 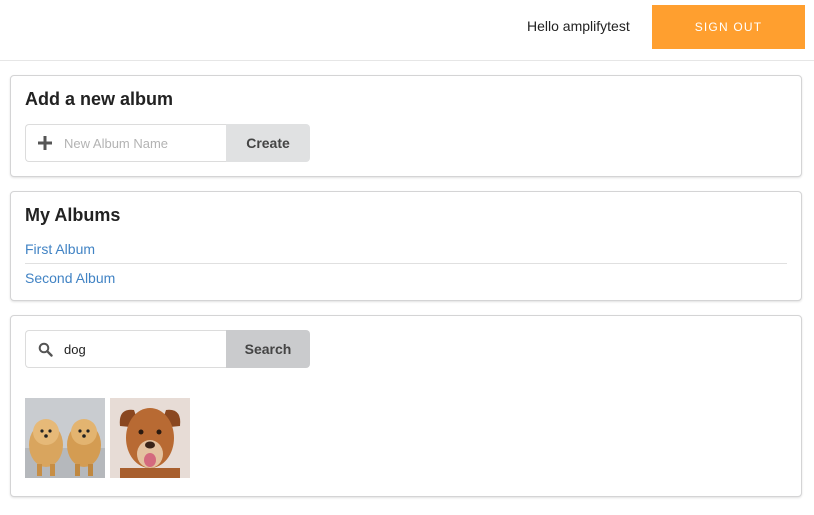 I want to click on new-album-input-wrapper, so click(x=125, y=143).